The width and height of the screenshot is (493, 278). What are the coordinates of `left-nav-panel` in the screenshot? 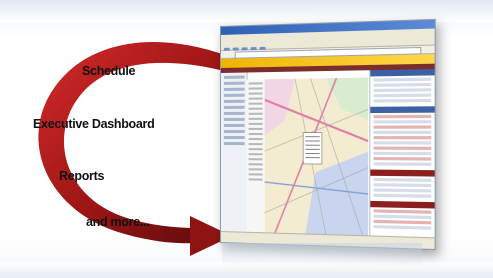 It's located at (234, 152).